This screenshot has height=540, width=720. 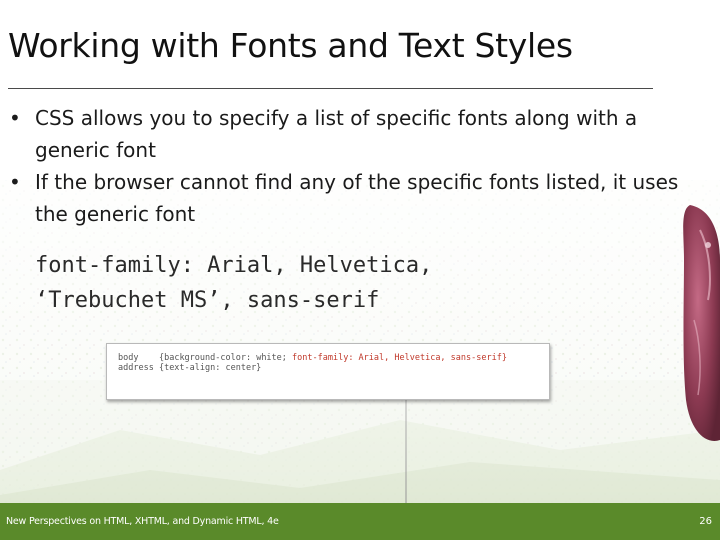 What do you see at coordinates (330, 88) in the screenshot?
I see `title-divider` at bounding box center [330, 88].